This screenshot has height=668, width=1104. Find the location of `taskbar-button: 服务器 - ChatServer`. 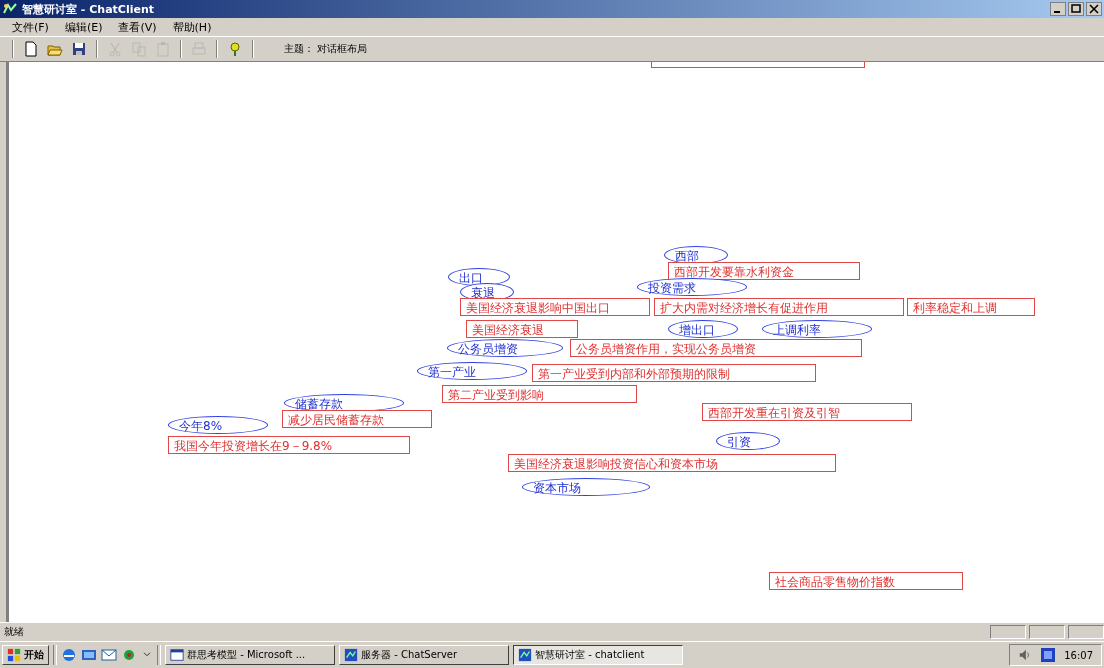

taskbar-button: 服务器 - ChatServer is located at coordinates (424, 655).